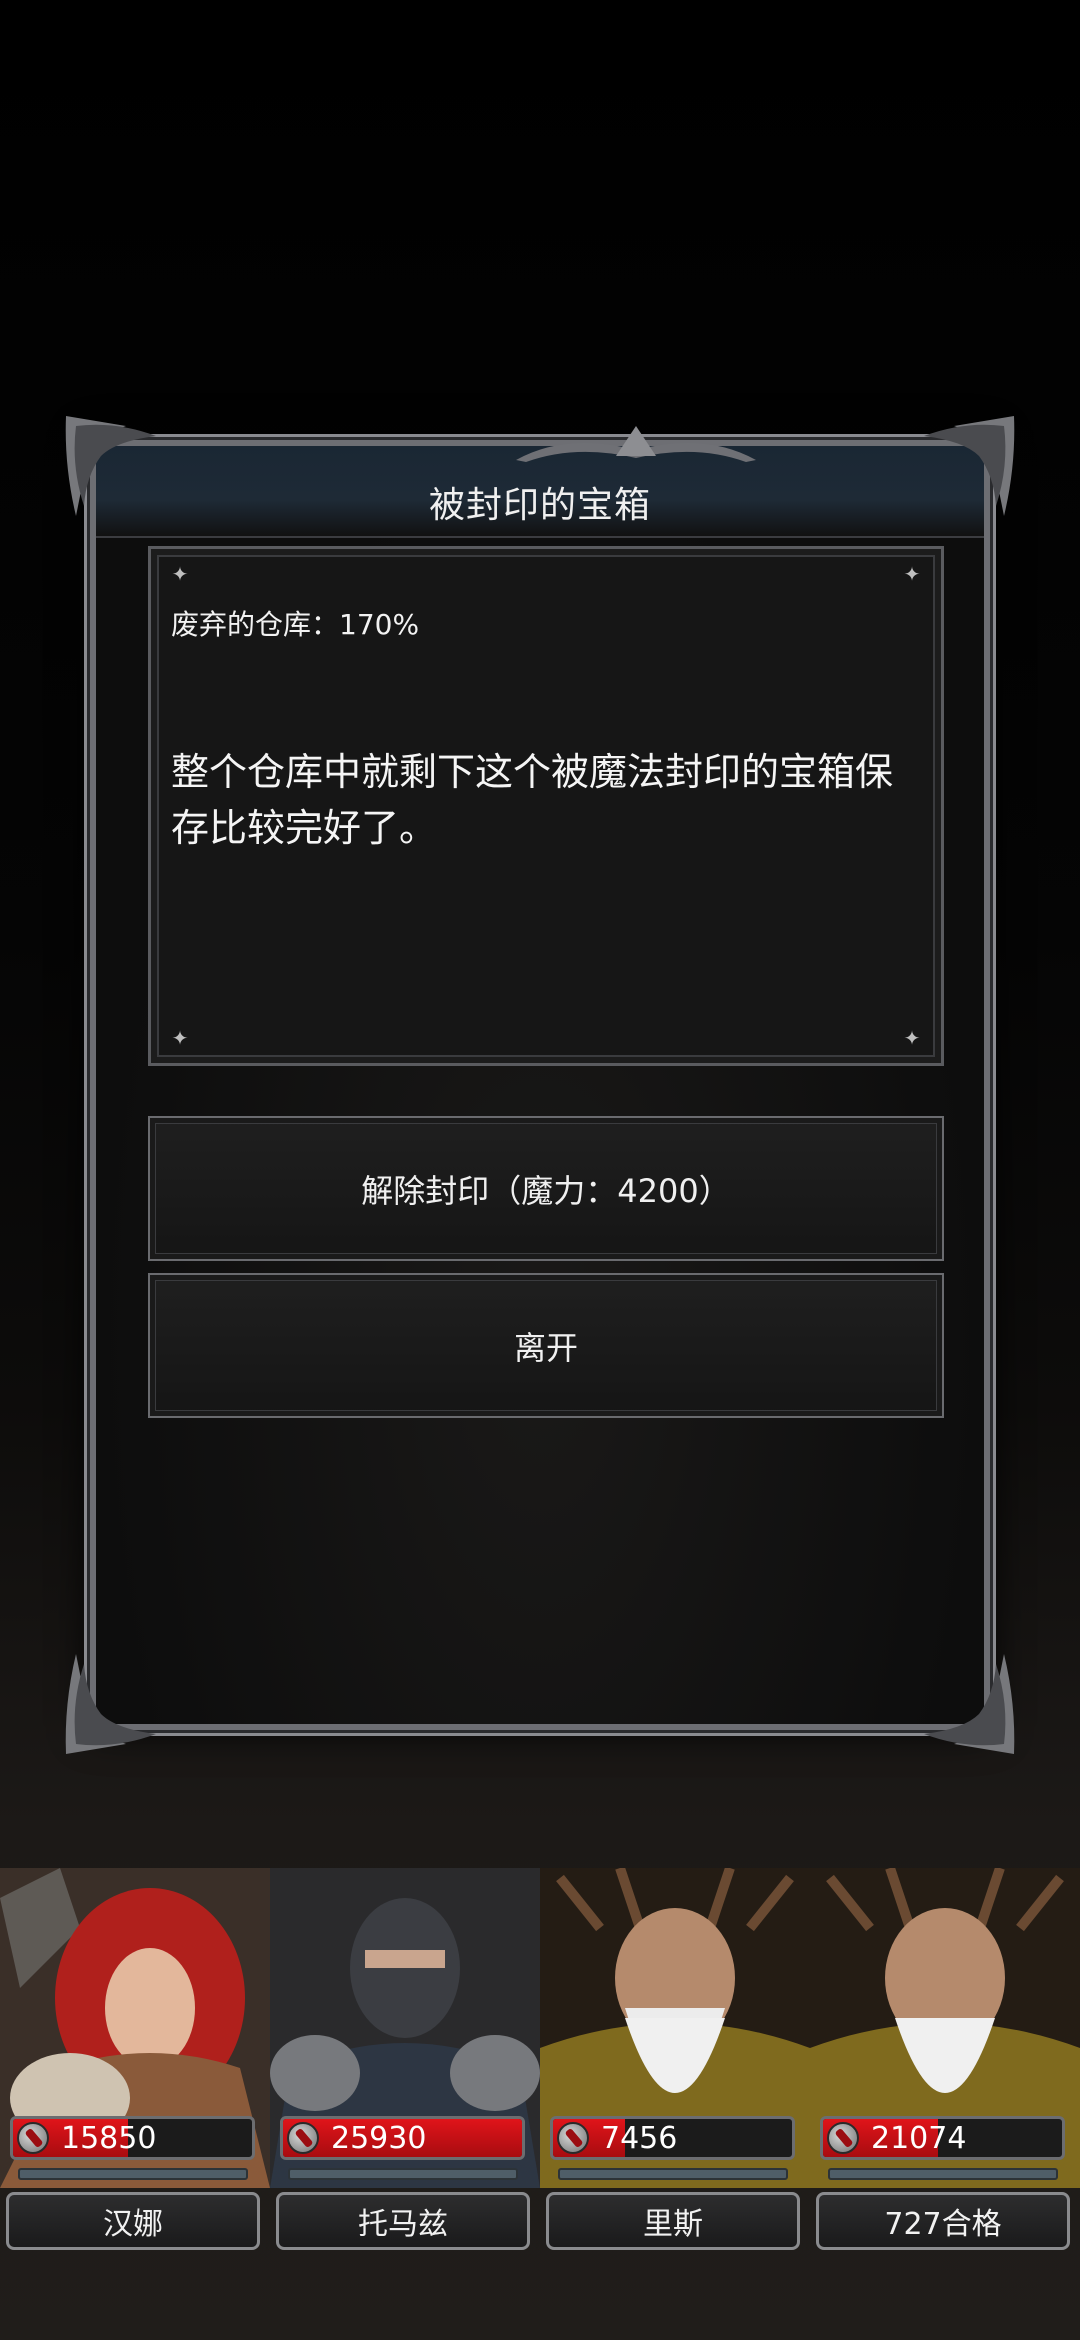 The width and height of the screenshot is (1080, 2340). Describe the element at coordinates (295, 624) in the screenshot. I see `location-label: 废弃的仓库：170%` at that location.